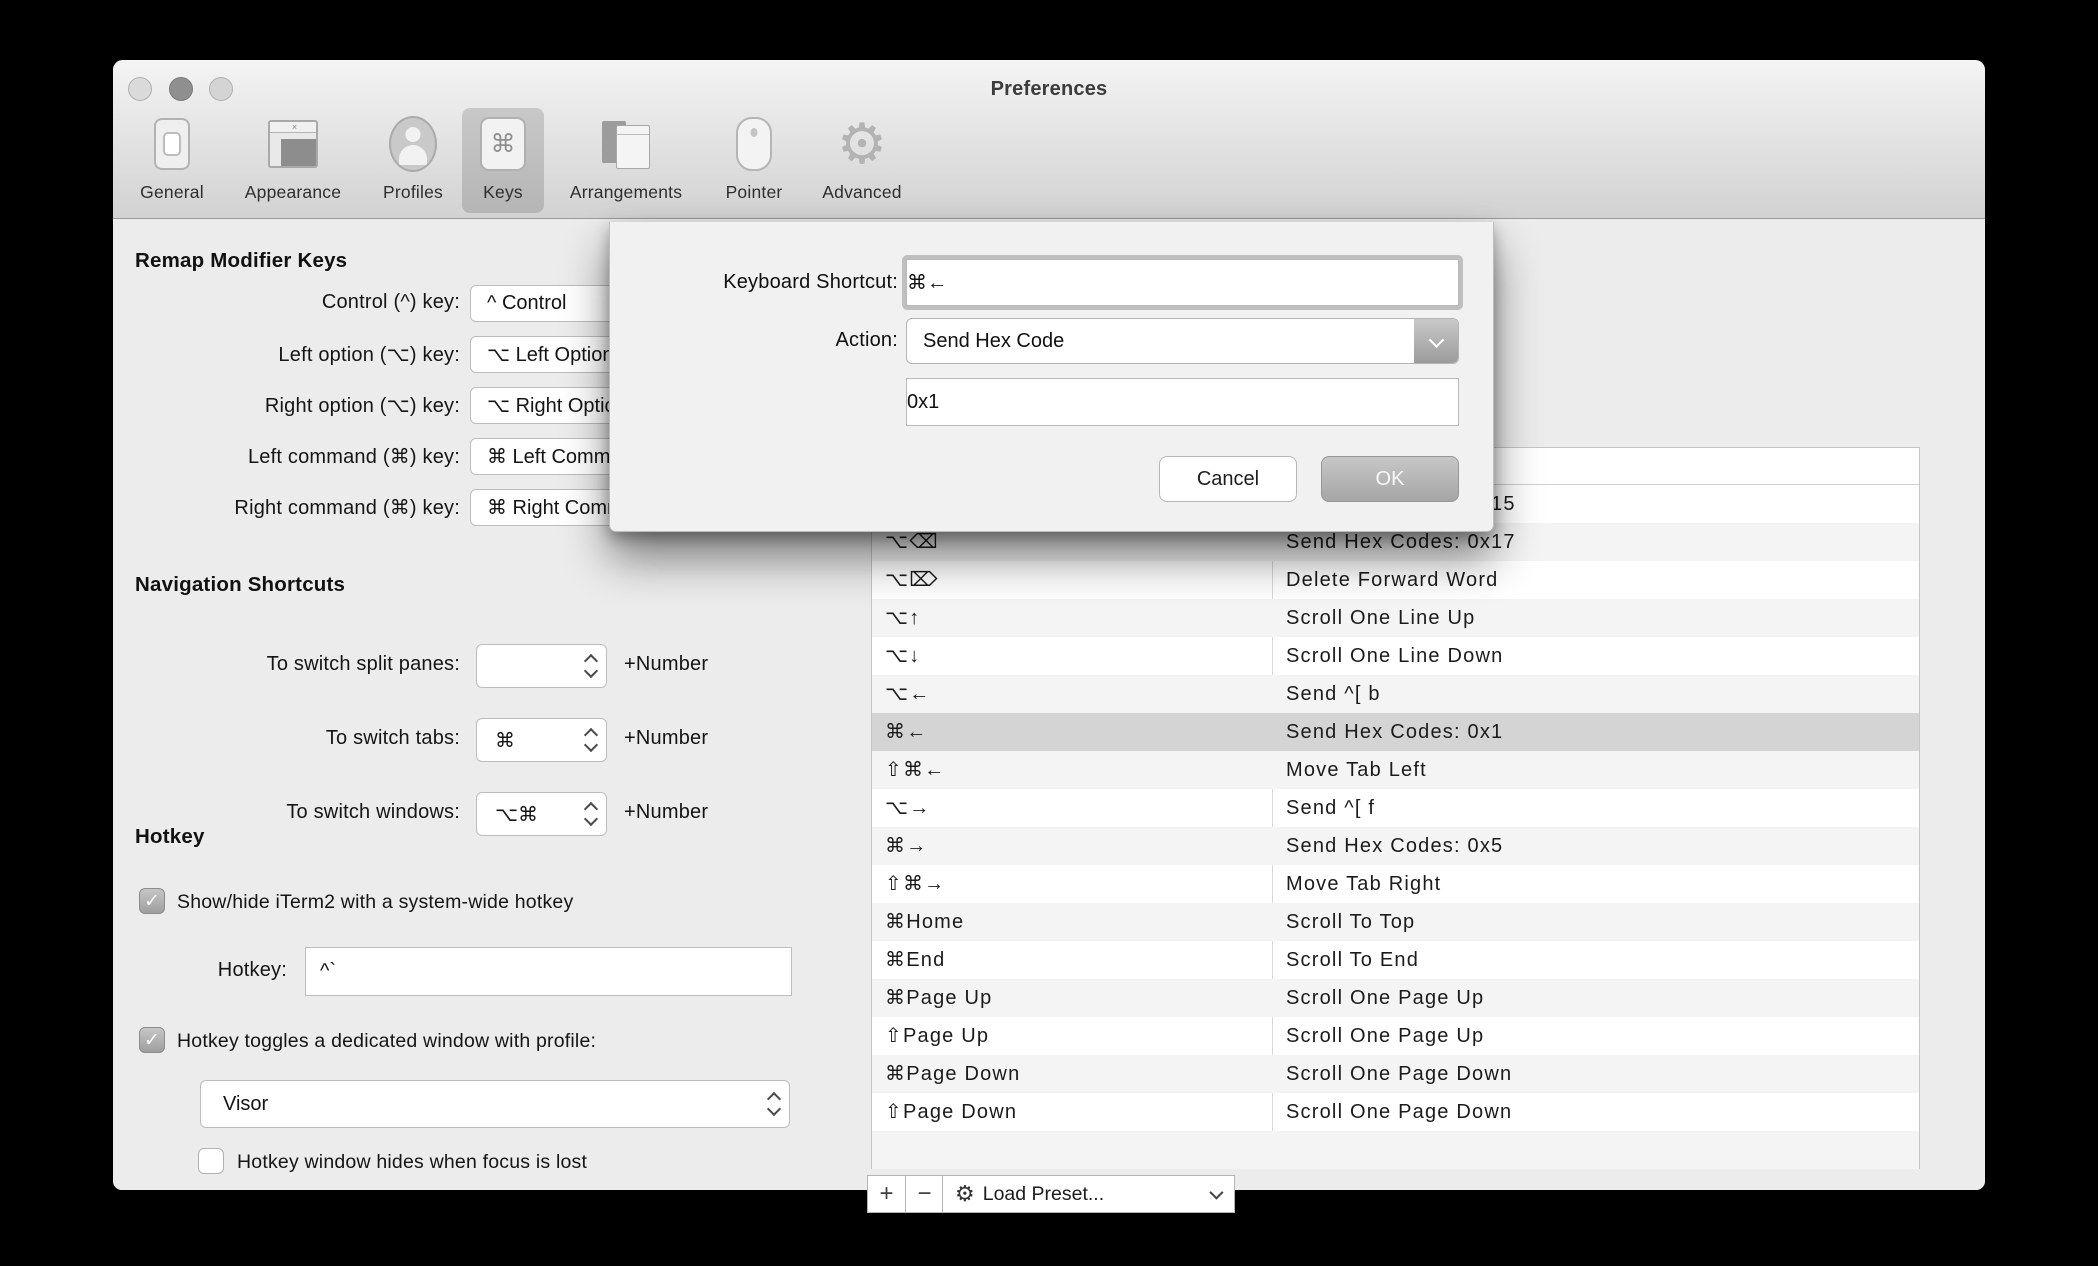 This screenshot has width=2098, height=1266. Describe the element at coordinates (906, 846) in the screenshot. I see `key-combination-cell: ⌘→` at that location.